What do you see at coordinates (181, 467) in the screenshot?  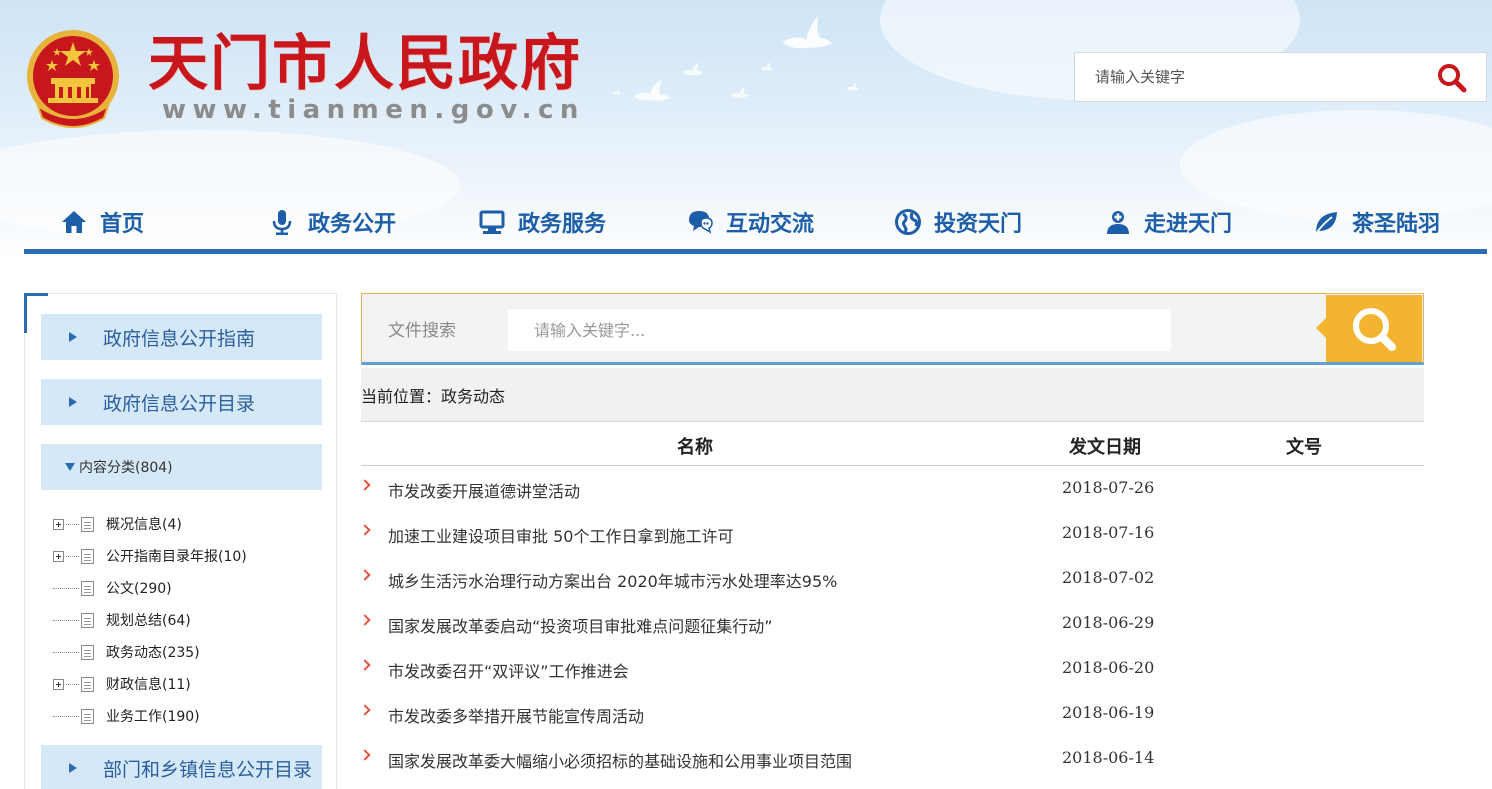 I see `sidebar-category-header: 内容分类(804)` at bounding box center [181, 467].